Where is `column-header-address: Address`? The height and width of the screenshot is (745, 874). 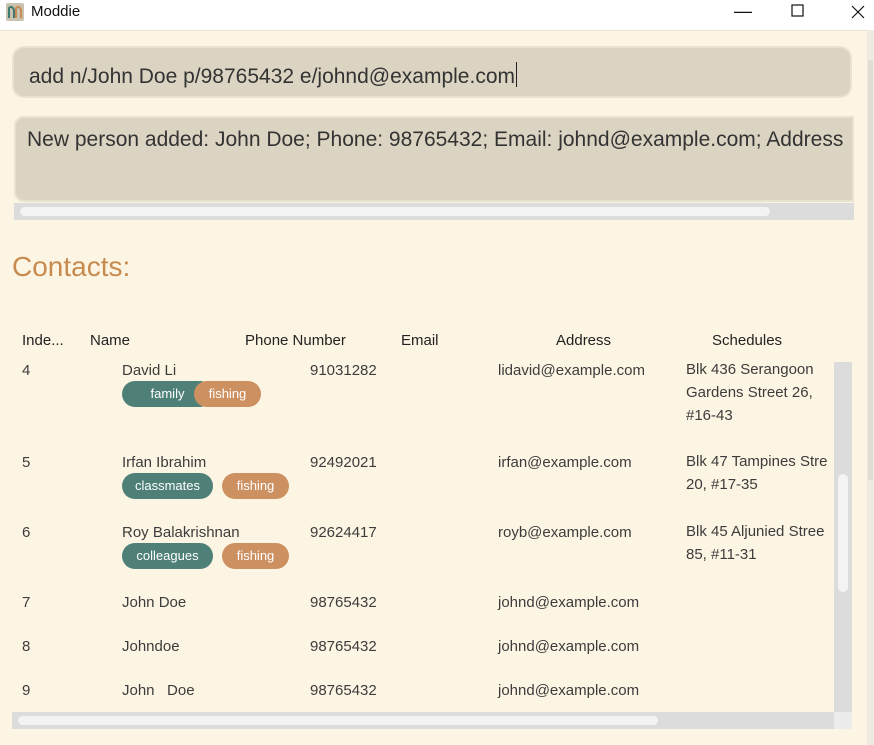
column-header-address: Address is located at coordinates (583, 340).